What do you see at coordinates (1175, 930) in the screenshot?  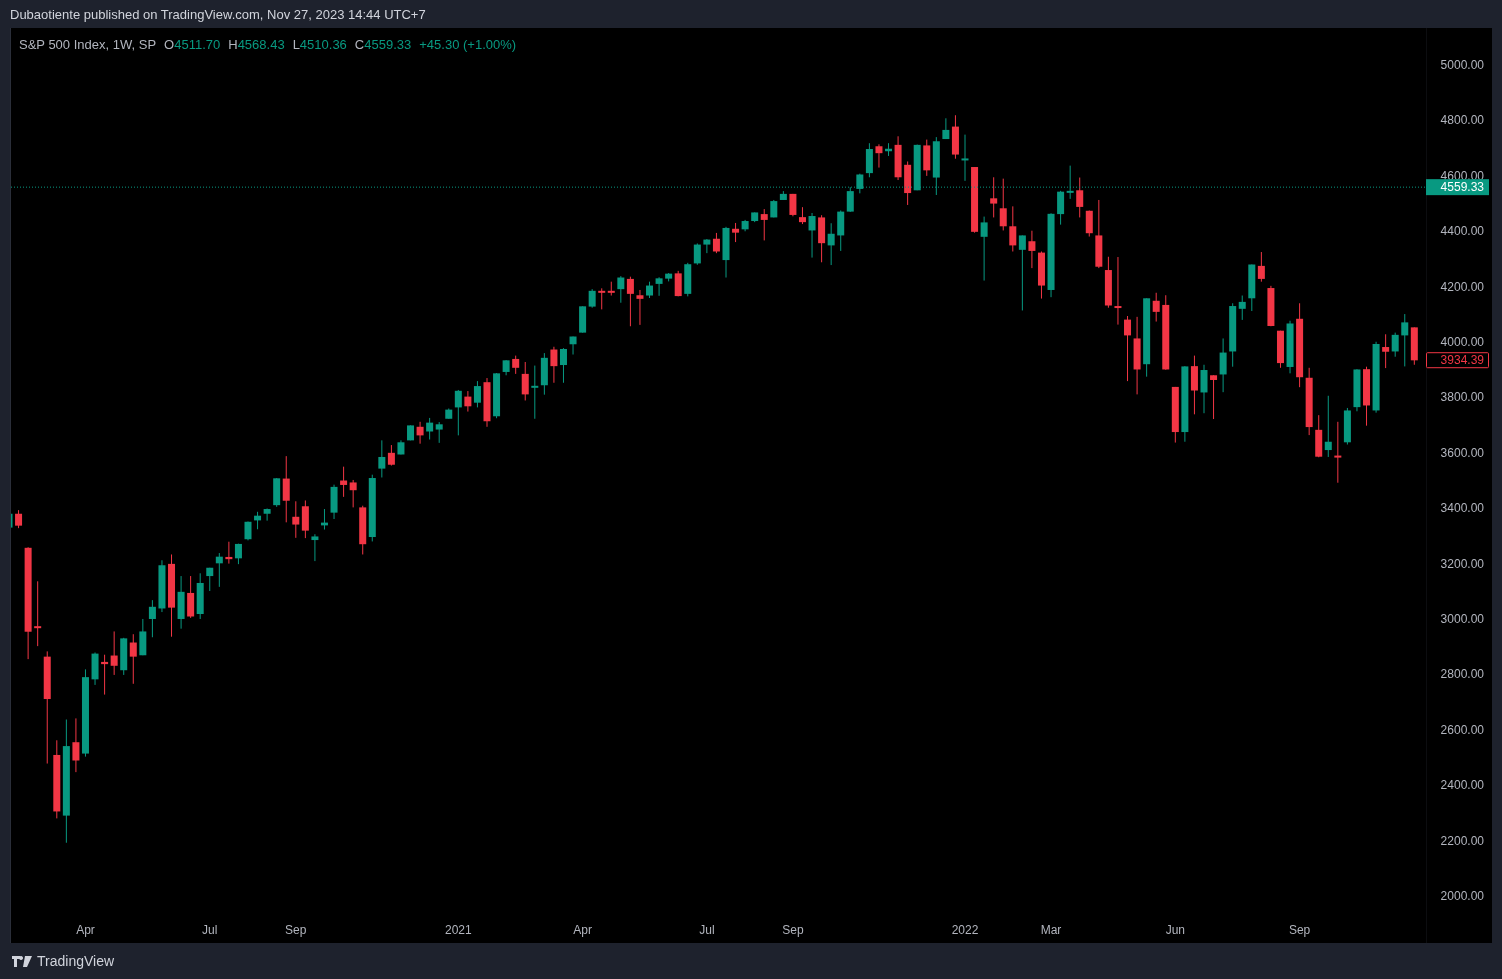 I see `time-axis-label: Jun` at bounding box center [1175, 930].